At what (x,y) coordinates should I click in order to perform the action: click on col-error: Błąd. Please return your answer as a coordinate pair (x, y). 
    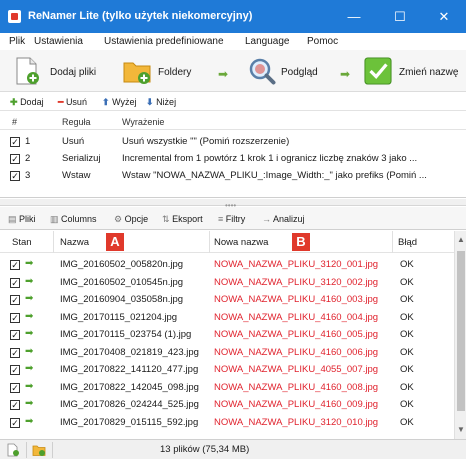
    Looking at the image, I should click on (407, 242).